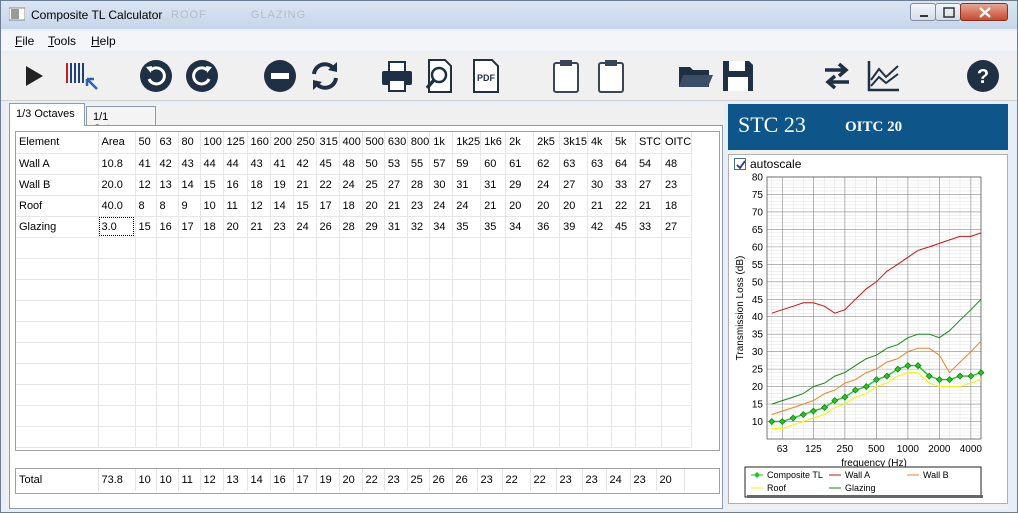 The height and width of the screenshot is (513, 1018). I want to click on table-cell: 42, so click(167, 164).